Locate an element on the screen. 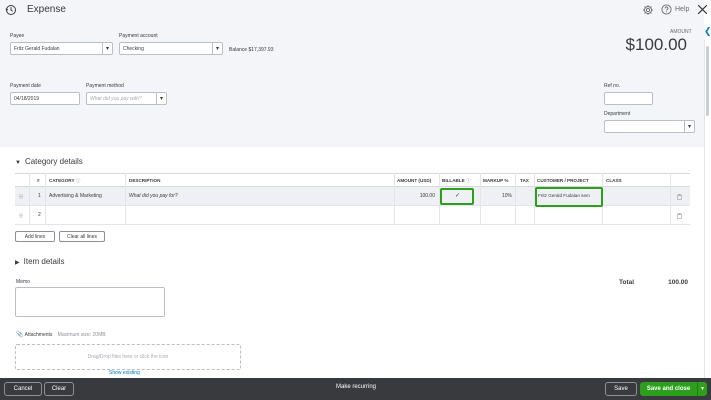 Image resolution: width=711 pixels, height=400 pixels. payment-date-value: 04/18/2019 is located at coordinates (27, 99).